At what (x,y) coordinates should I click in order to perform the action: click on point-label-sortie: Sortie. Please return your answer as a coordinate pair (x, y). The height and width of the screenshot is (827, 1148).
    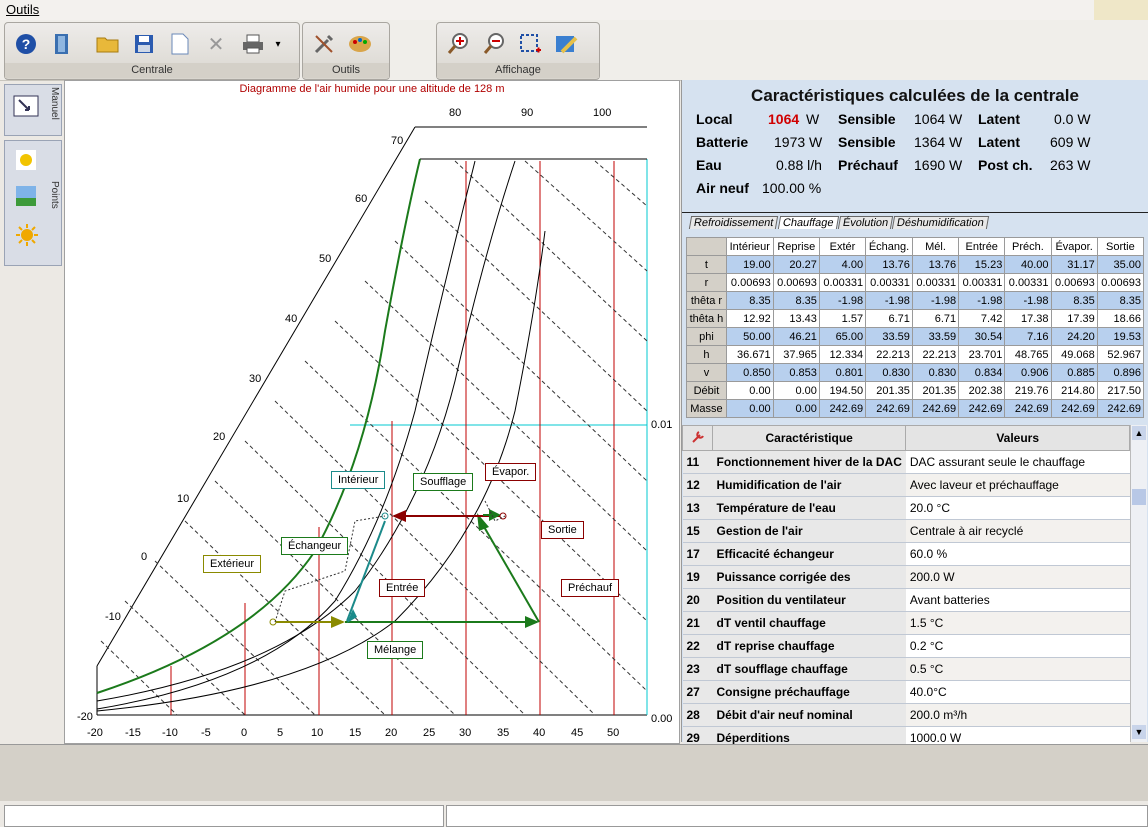
    Looking at the image, I should click on (562, 530).